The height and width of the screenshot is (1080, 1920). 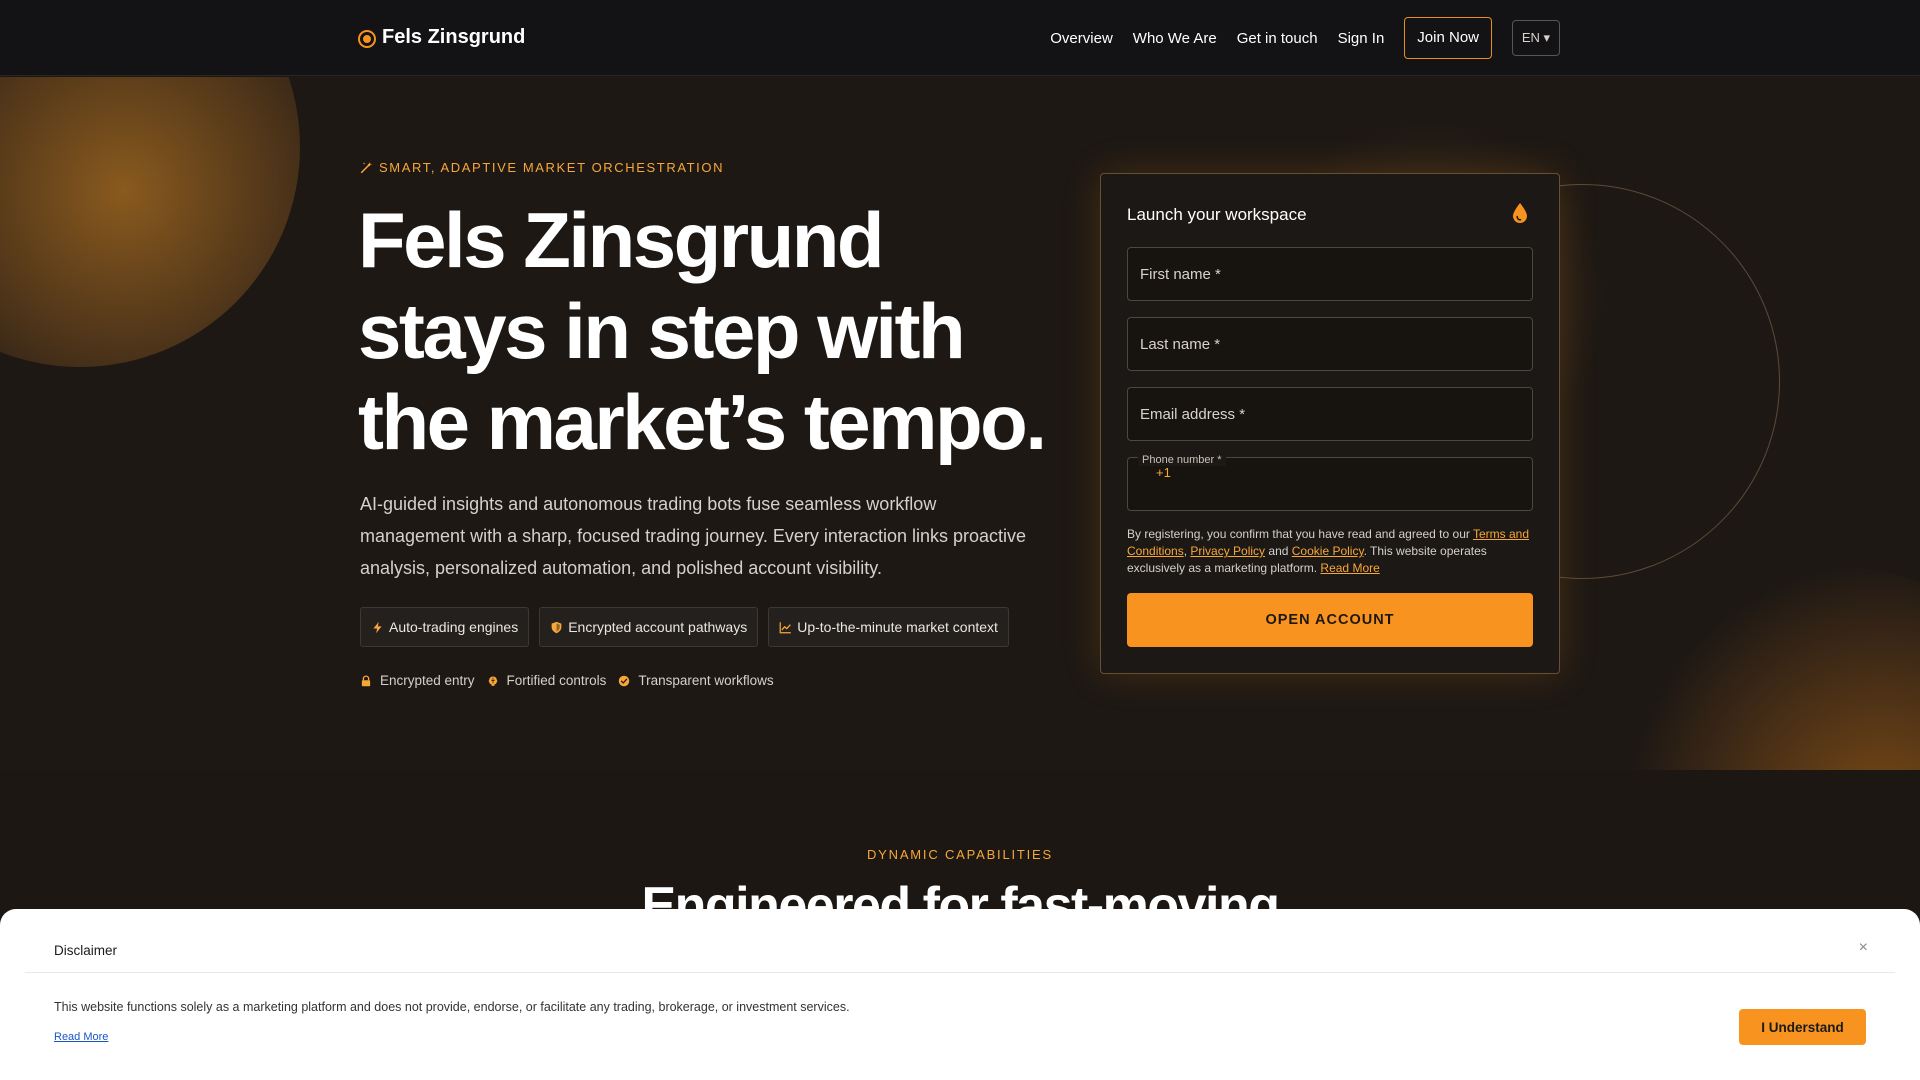 I want to click on chip-encrypted-pathways: Encrypted account pathways, so click(x=649, y=627).